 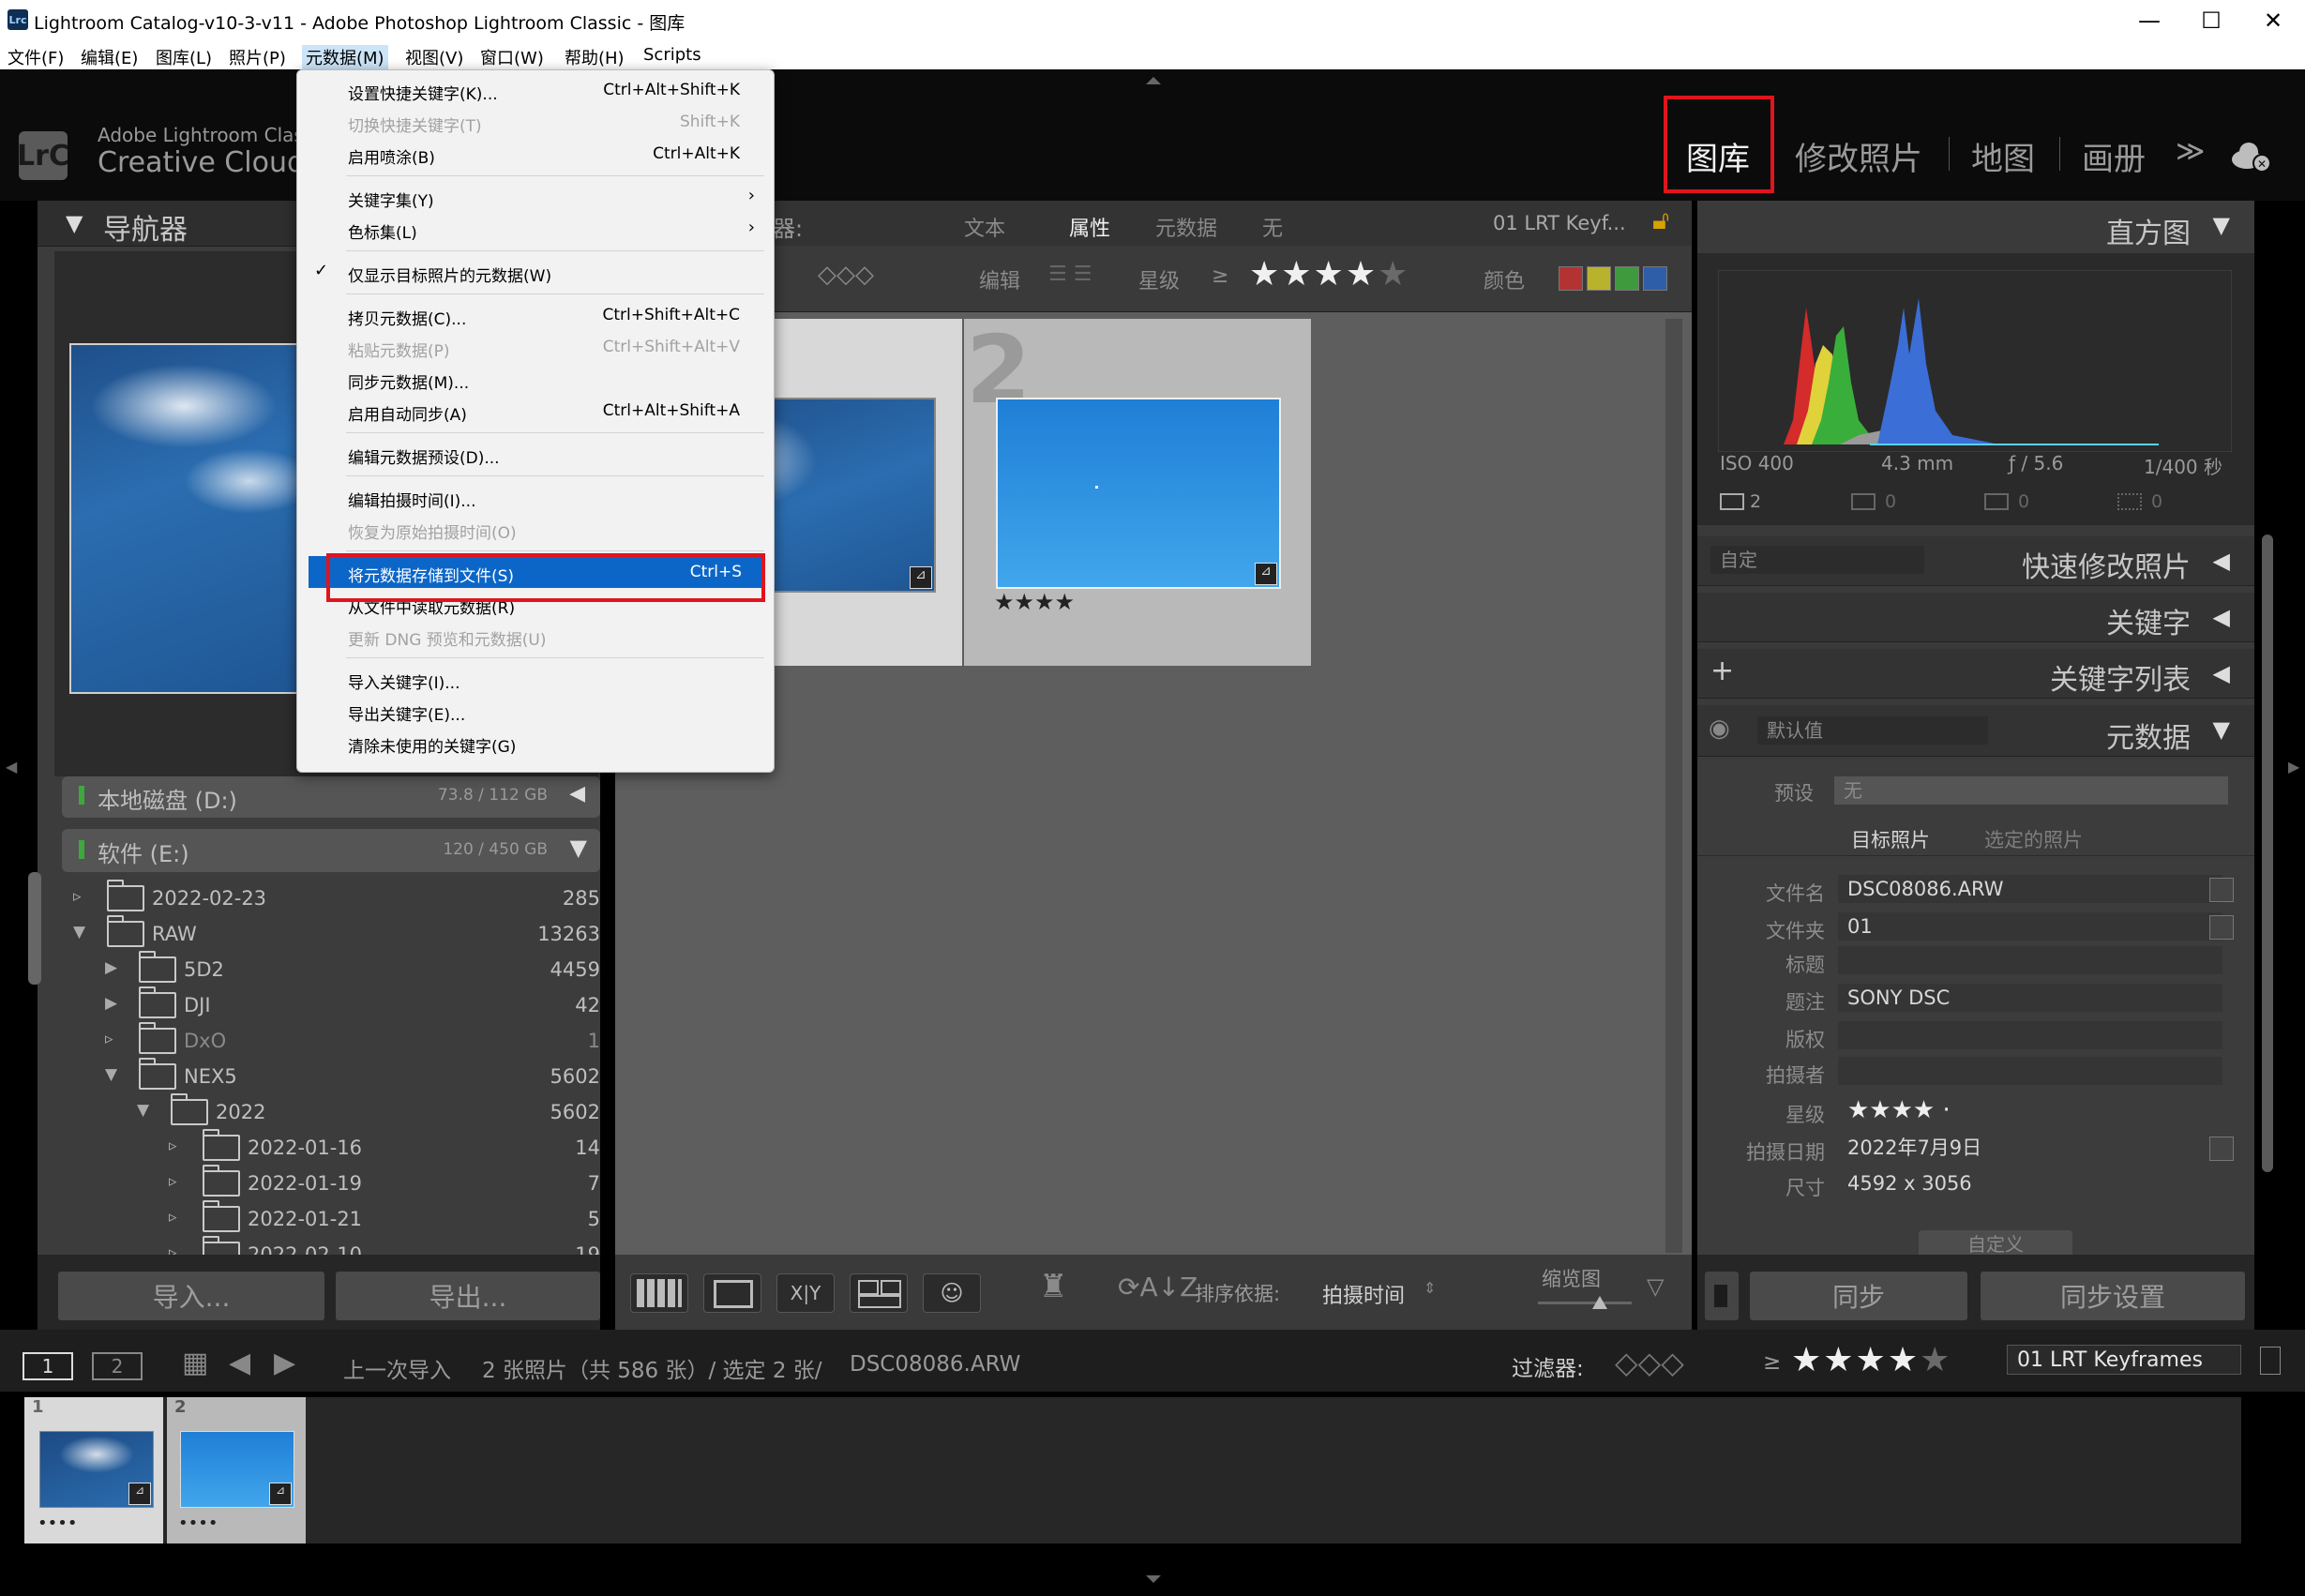 I want to click on menu-item-auto-sync: 启用自动同步(A) Ctrl+Alt+Shift+A, so click(x=535, y=411).